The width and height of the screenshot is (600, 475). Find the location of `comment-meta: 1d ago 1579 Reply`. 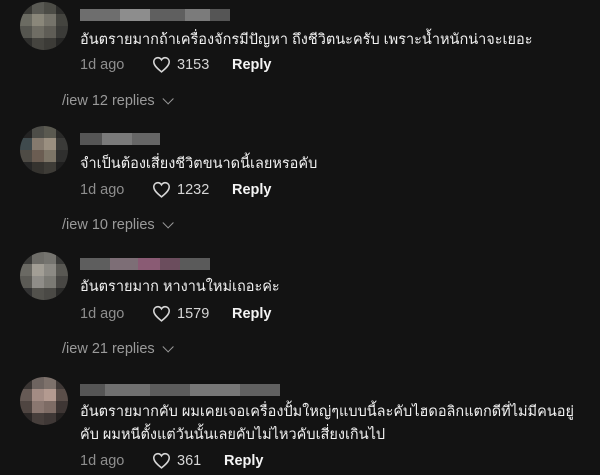

comment-meta: 1d ago 1579 Reply is located at coordinates (176, 313).